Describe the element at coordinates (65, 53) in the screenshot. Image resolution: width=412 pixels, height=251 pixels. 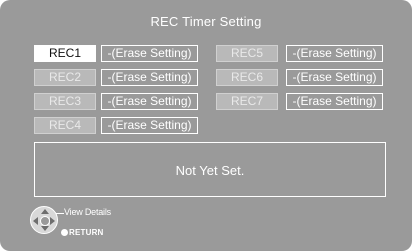
I see `rec1-button: REC1` at that location.